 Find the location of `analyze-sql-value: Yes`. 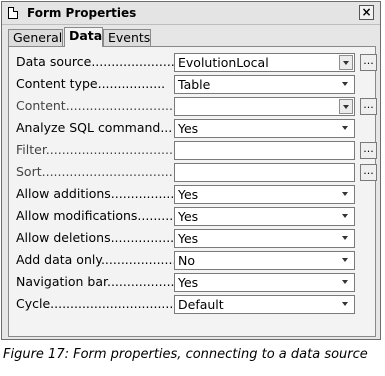

analyze-sql-value: Yes is located at coordinates (188, 128).